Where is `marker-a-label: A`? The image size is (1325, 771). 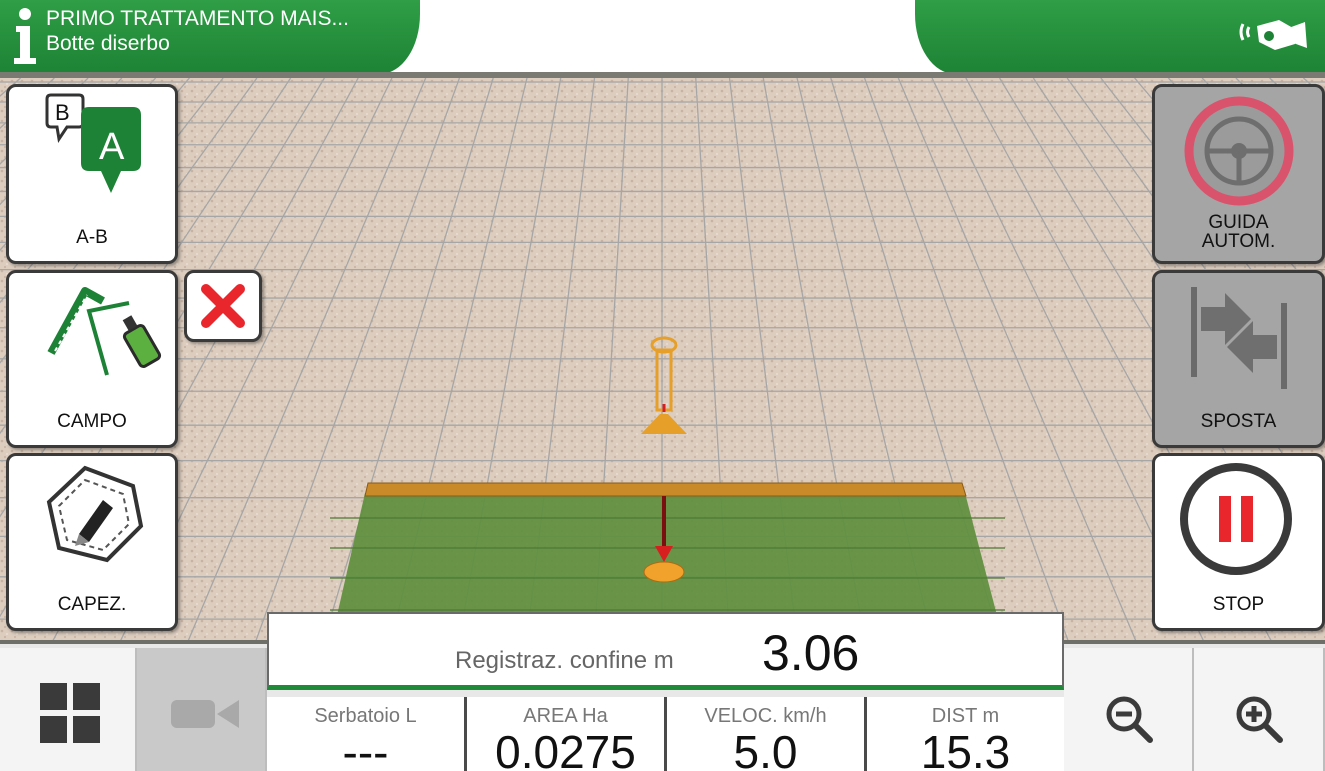 marker-a-label: A is located at coordinates (112, 147).